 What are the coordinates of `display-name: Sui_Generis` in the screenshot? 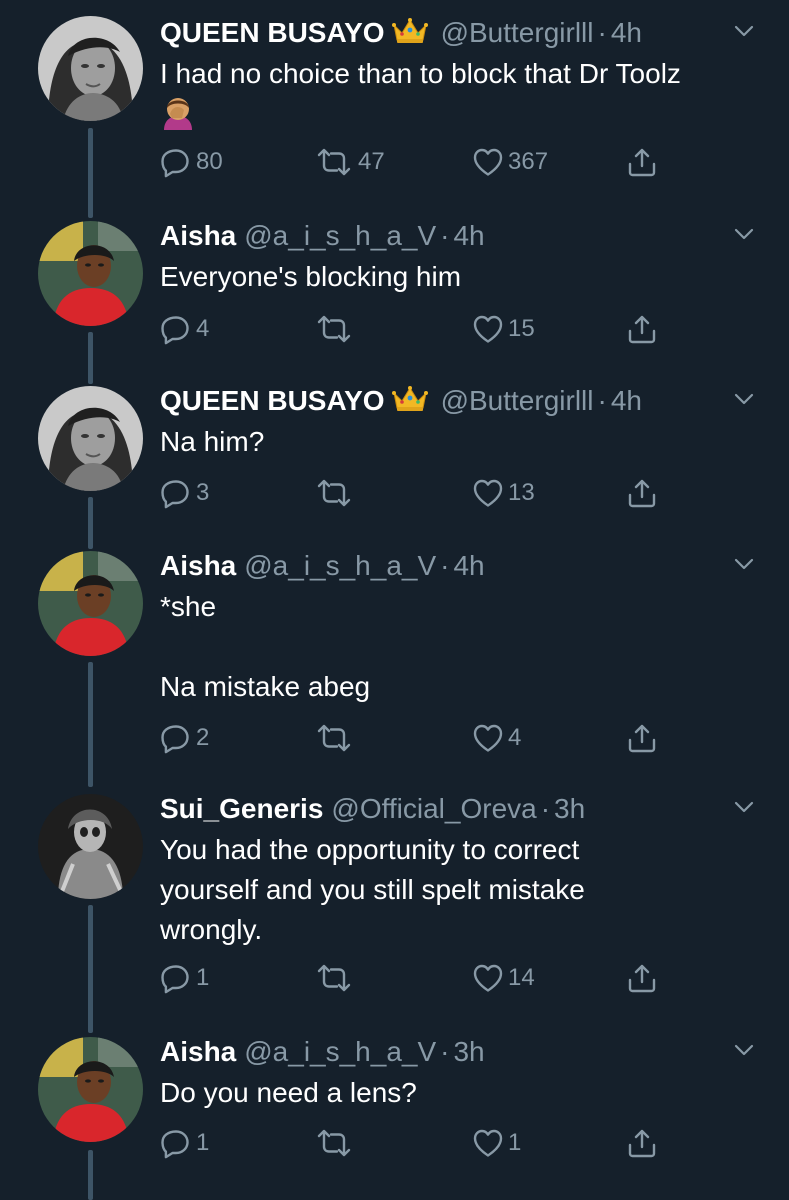 It's located at (241, 808).